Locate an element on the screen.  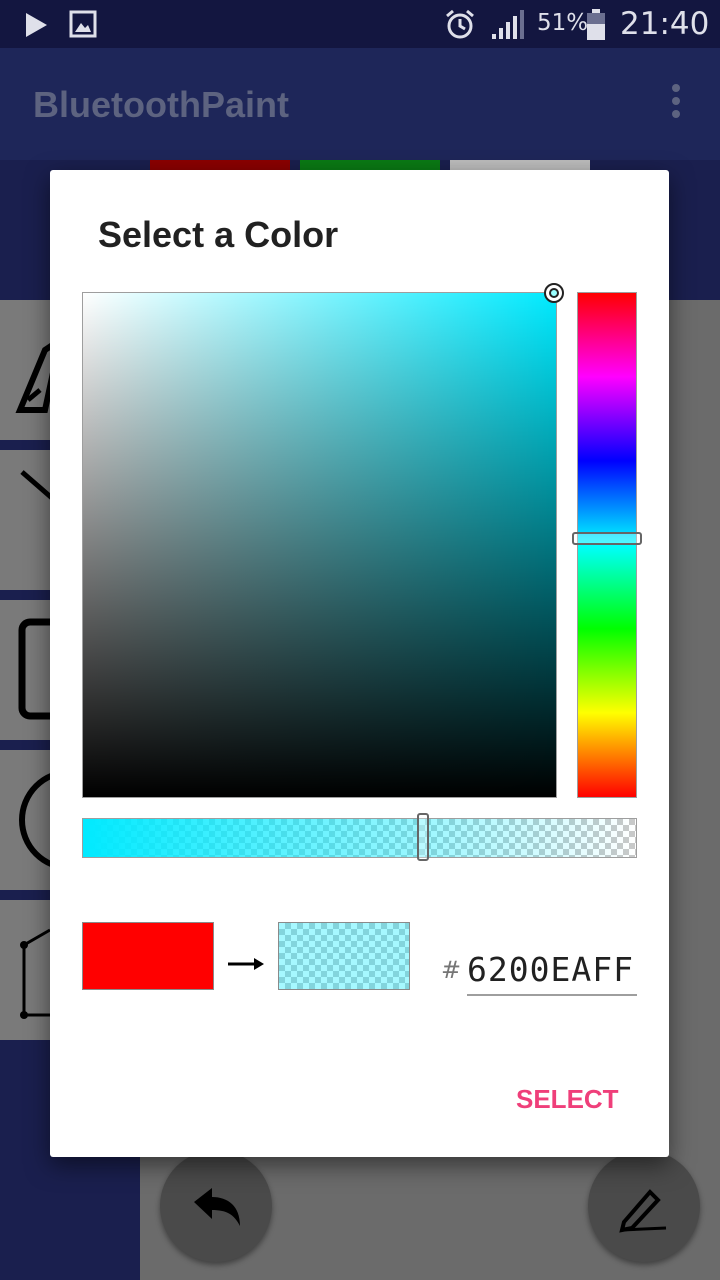
hex-prefix: # is located at coordinates (451, 970).